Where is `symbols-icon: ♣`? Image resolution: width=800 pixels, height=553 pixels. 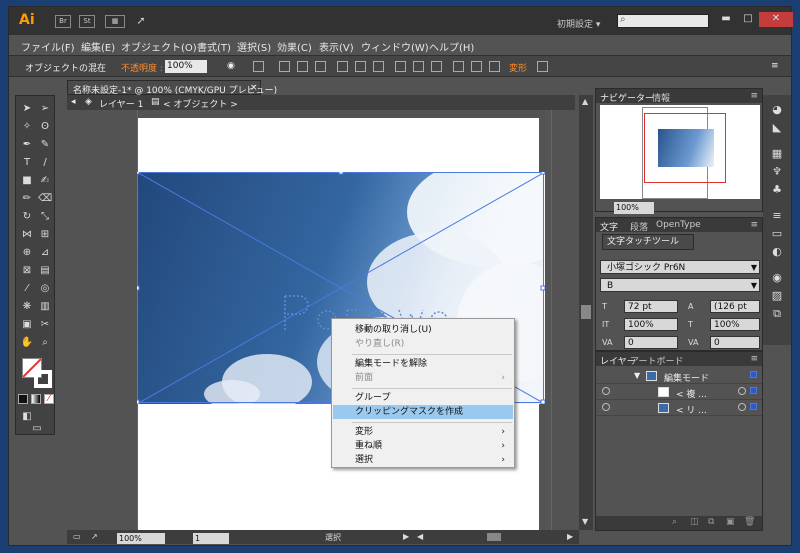 symbols-icon: ♣ is located at coordinates (777, 190).